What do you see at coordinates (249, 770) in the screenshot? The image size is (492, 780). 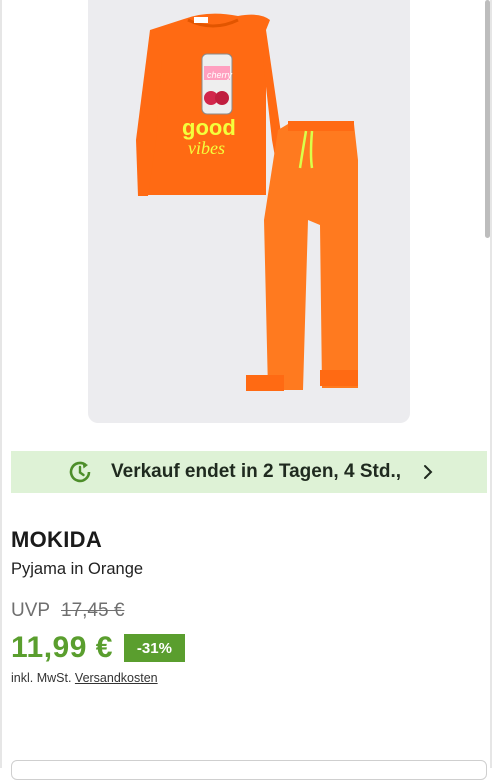 I see `size-selector` at bounding box center [249, 770].